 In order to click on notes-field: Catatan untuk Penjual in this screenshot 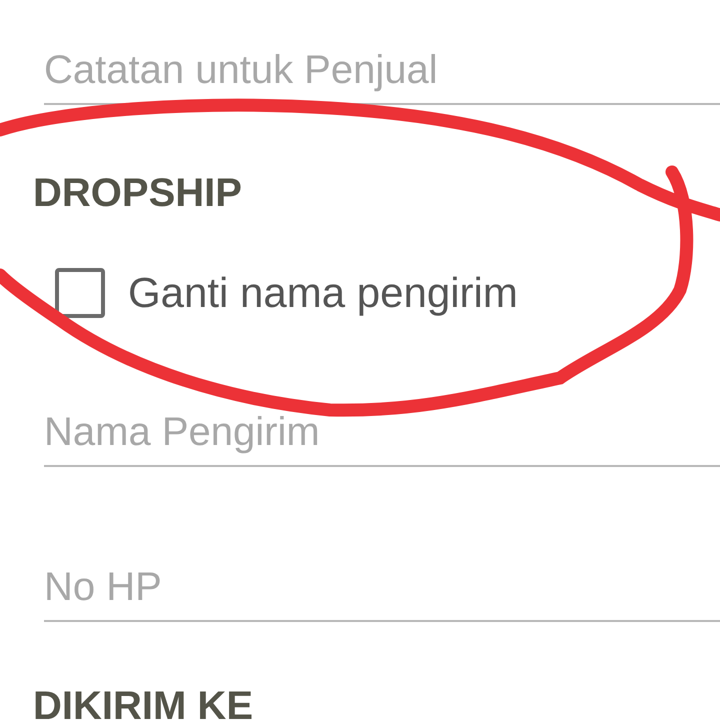, I will do `click(382, 76)`.